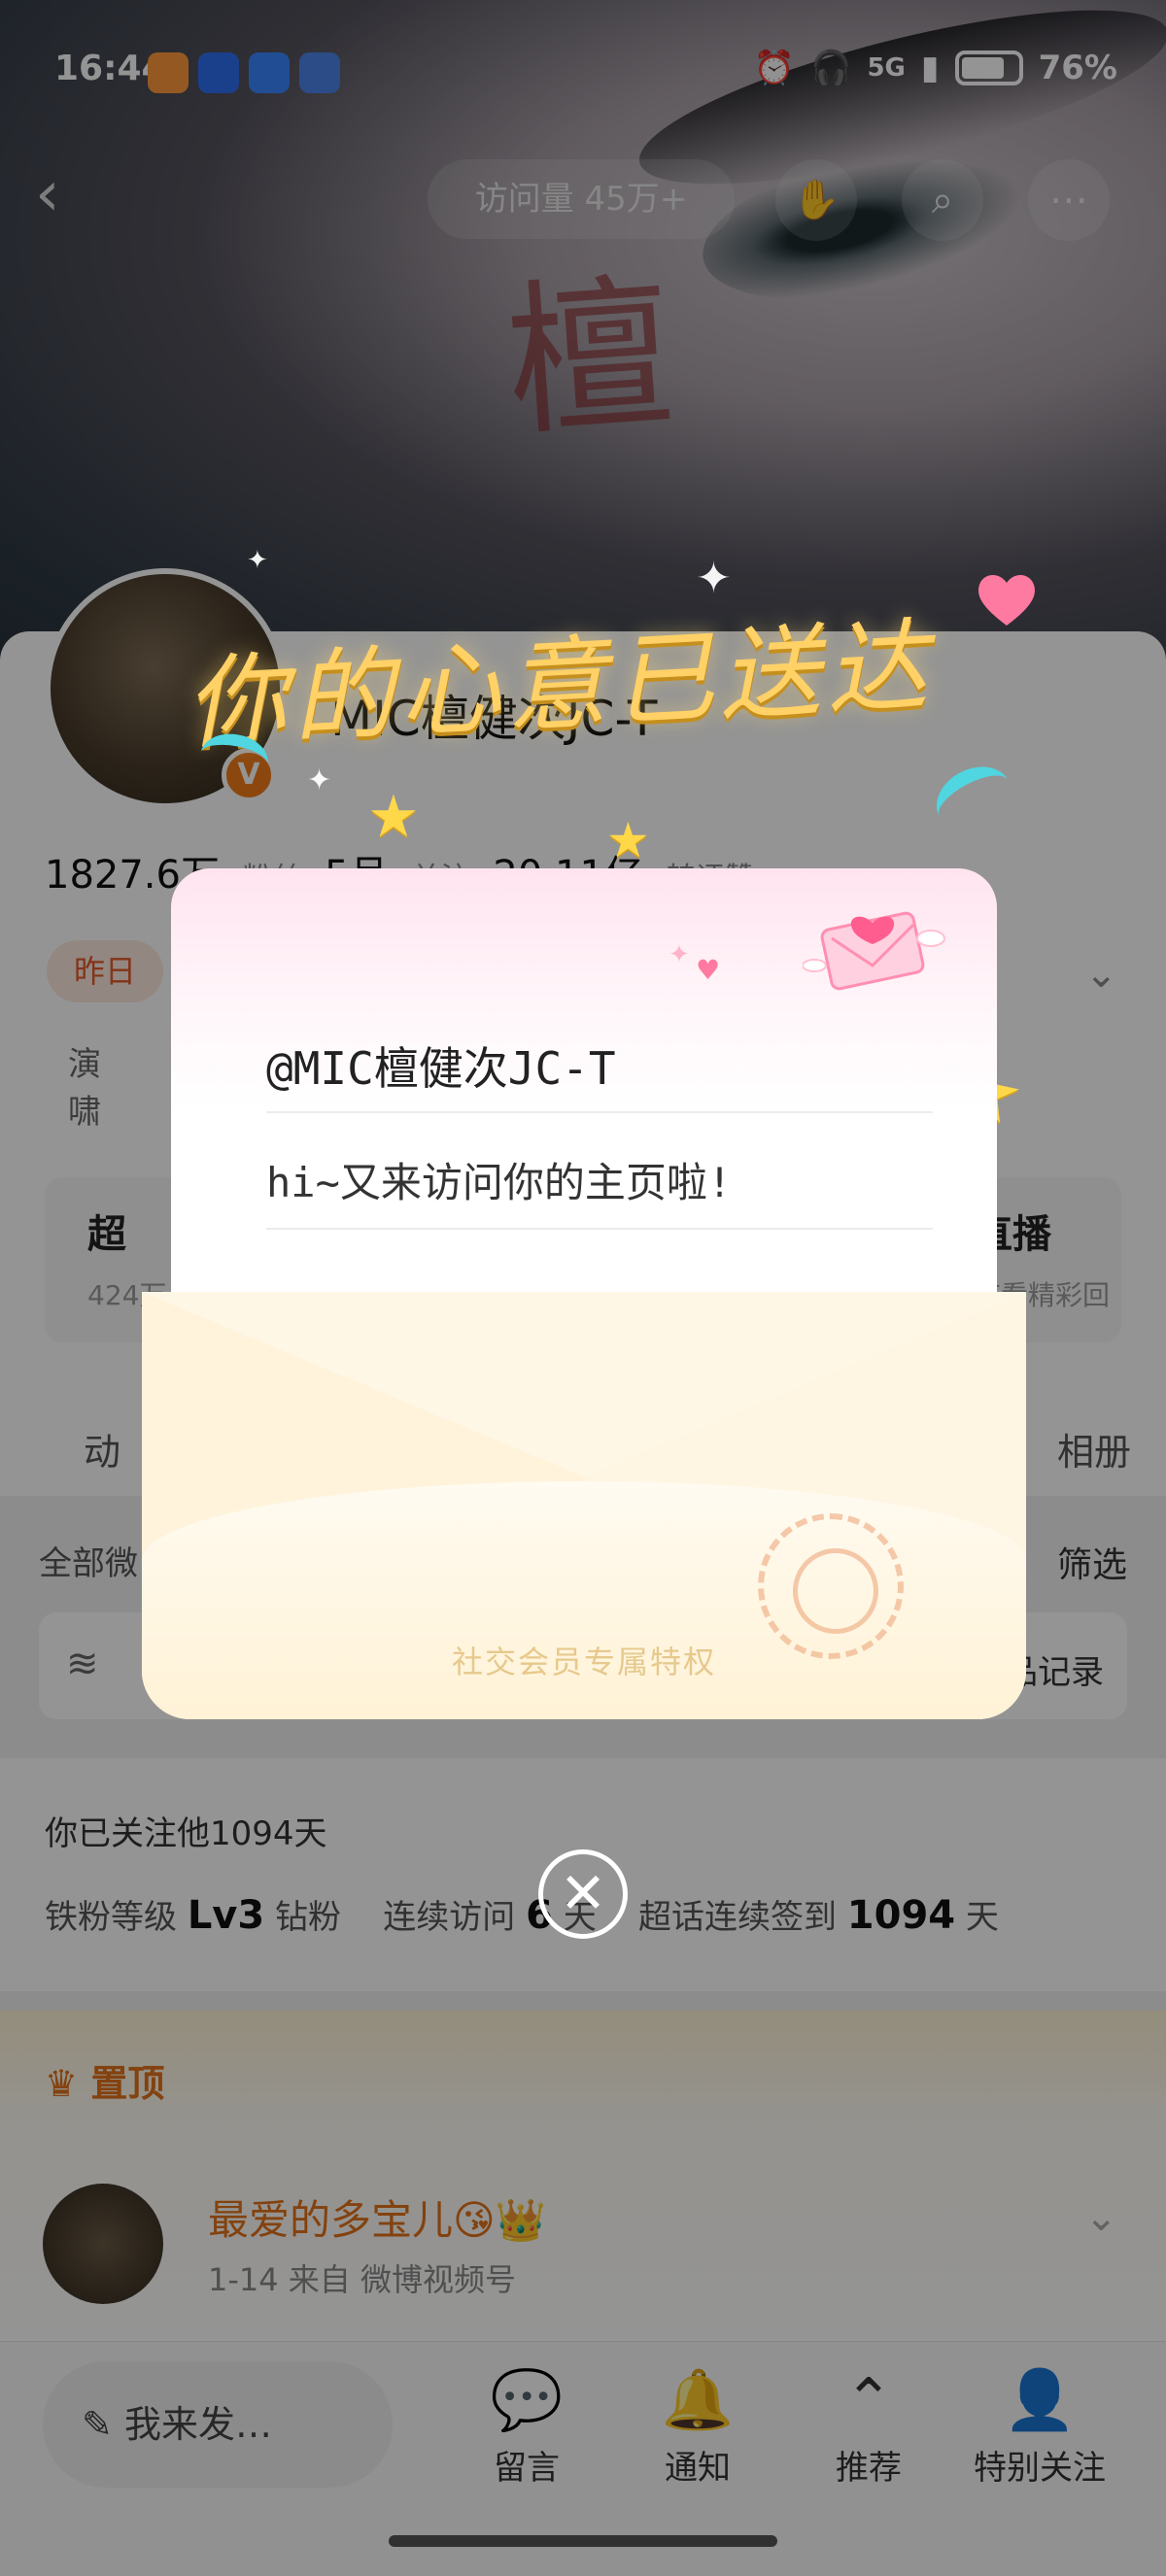 The width and height of the screenshot is (1166, 2576). What do you see at coordinates (599, 1190) in the screenshot?
I see `message-line: hi~又来访问你的主页啦!` at bounding box center [599, 1190].